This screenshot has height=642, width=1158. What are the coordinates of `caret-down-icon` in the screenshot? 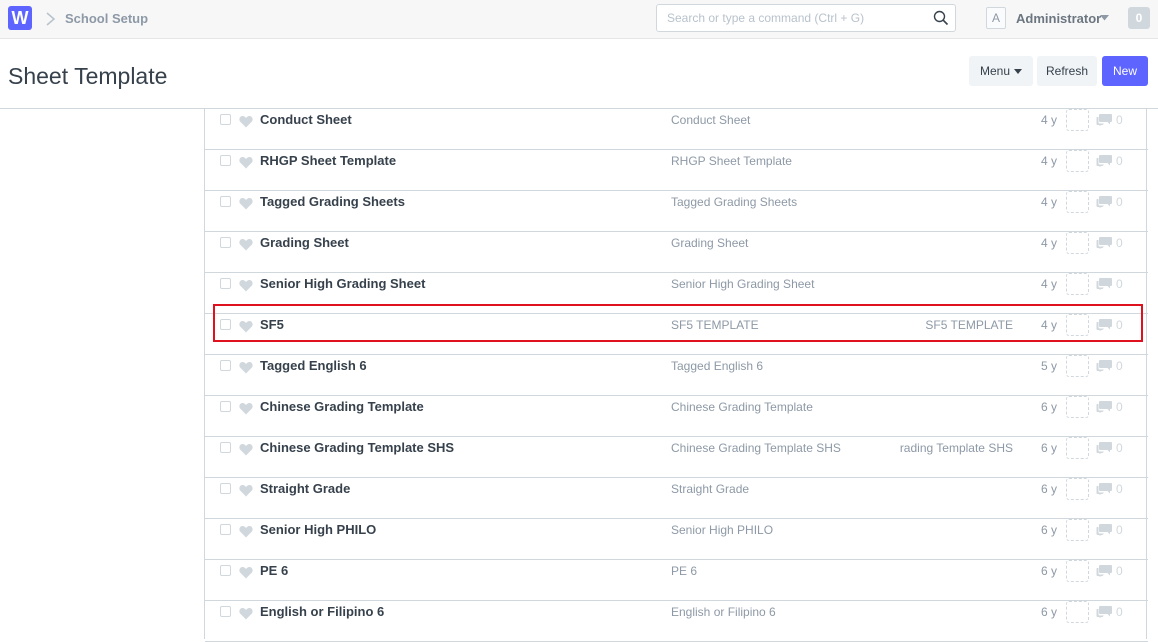 It's located at (1104, 18).